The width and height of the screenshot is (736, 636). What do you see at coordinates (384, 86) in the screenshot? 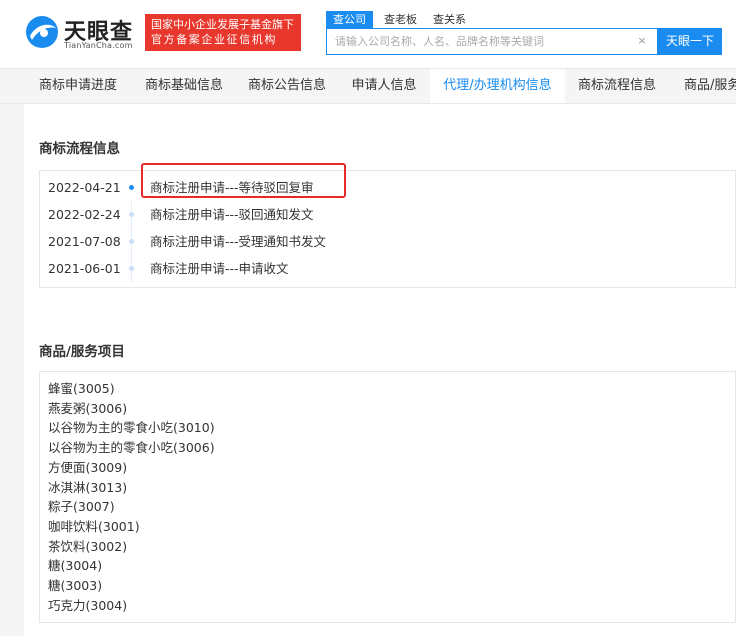
I see `tab-applicant-info: 申请人信息` at bounding box center [384, 86].